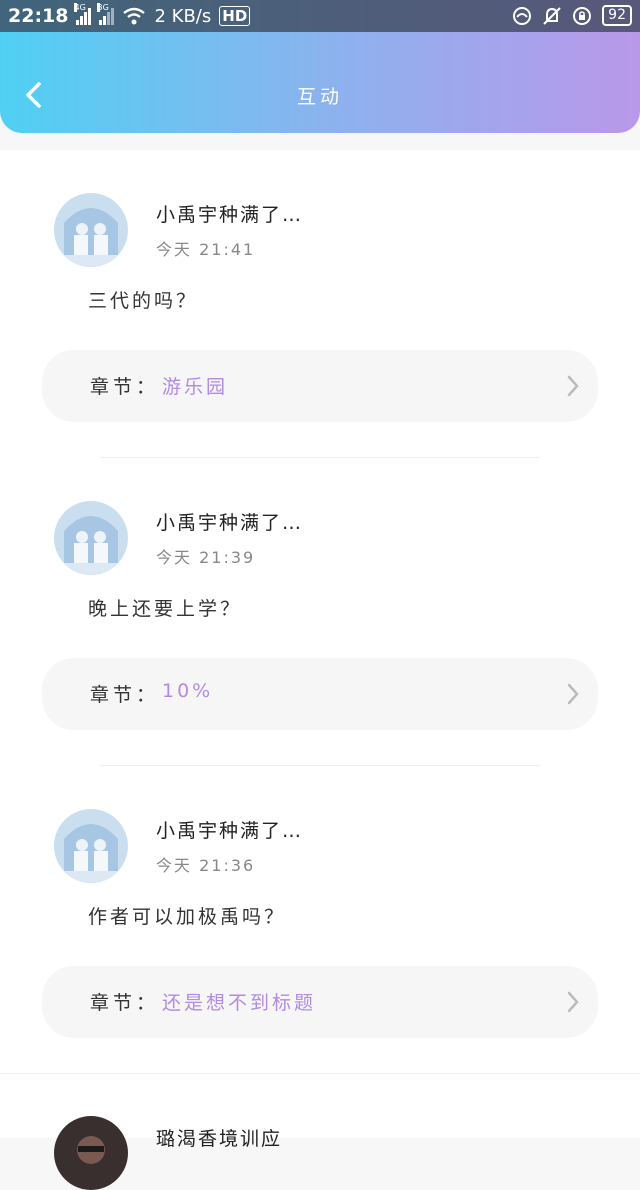 The height and width of the screenshot is (1190, 640). I want to click on comment-time: 今天 21:39, so click(206, 557).